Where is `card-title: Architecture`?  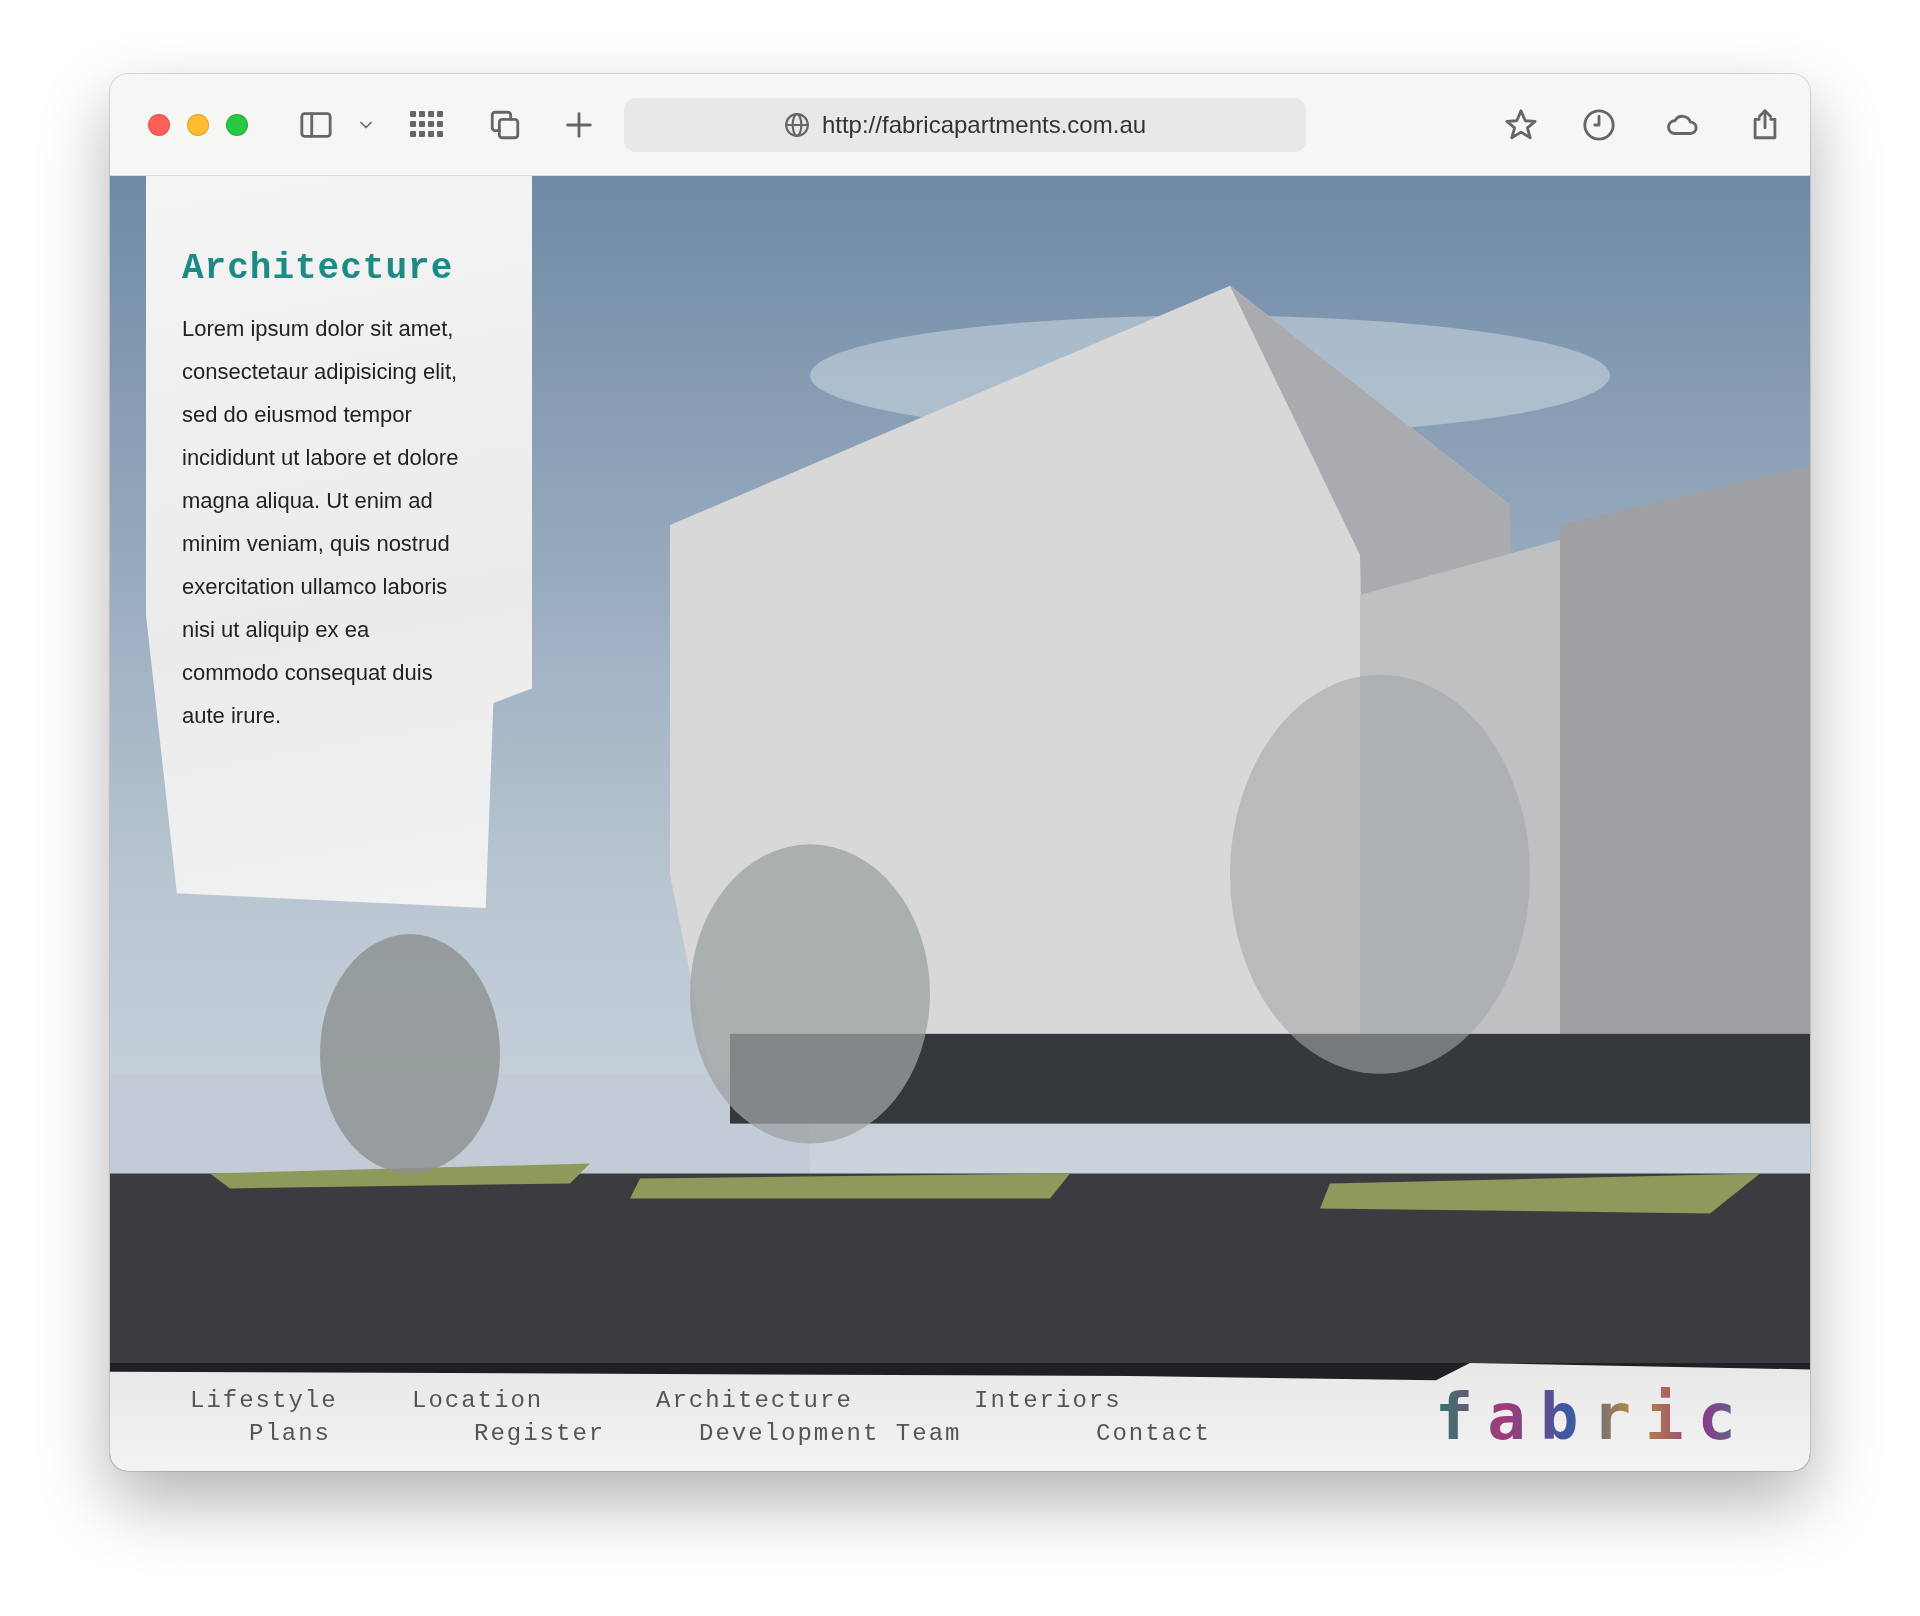 card-title: Architecture is located at coordinates (318, 268).